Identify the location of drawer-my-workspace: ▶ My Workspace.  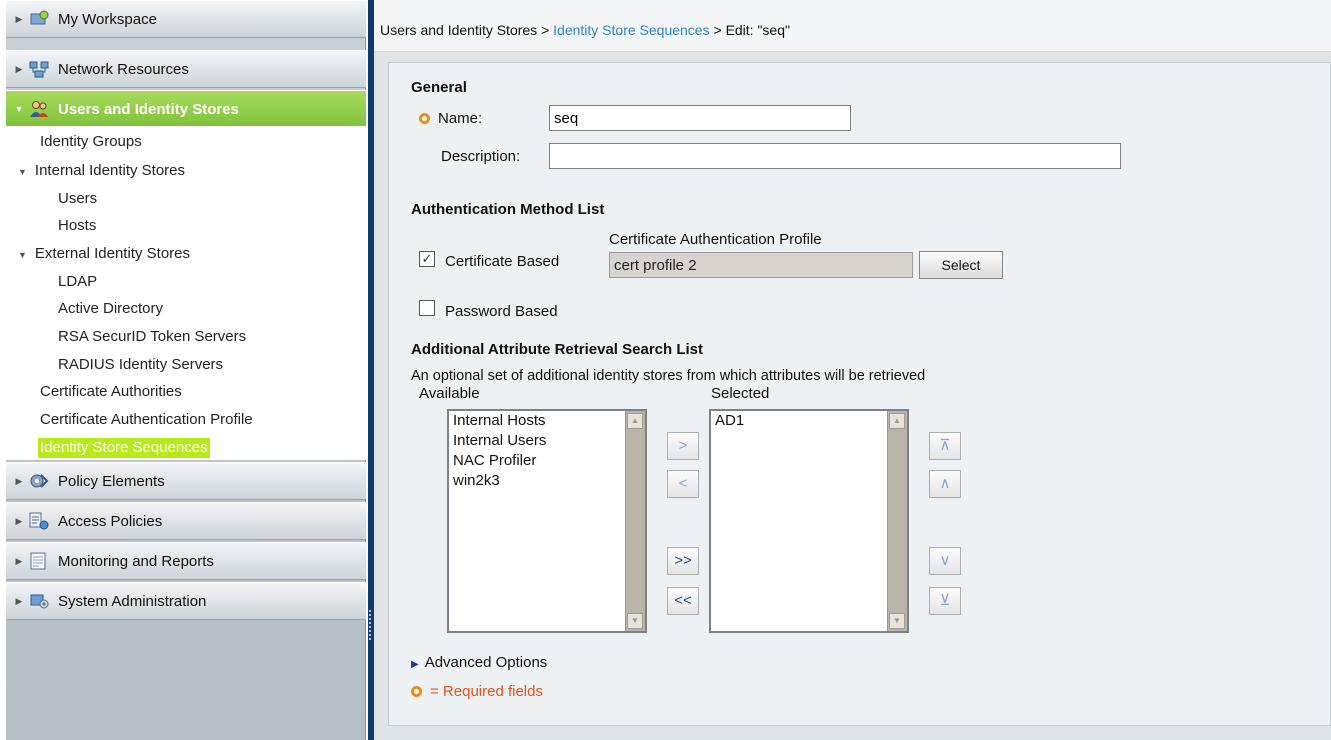
(186, 19).